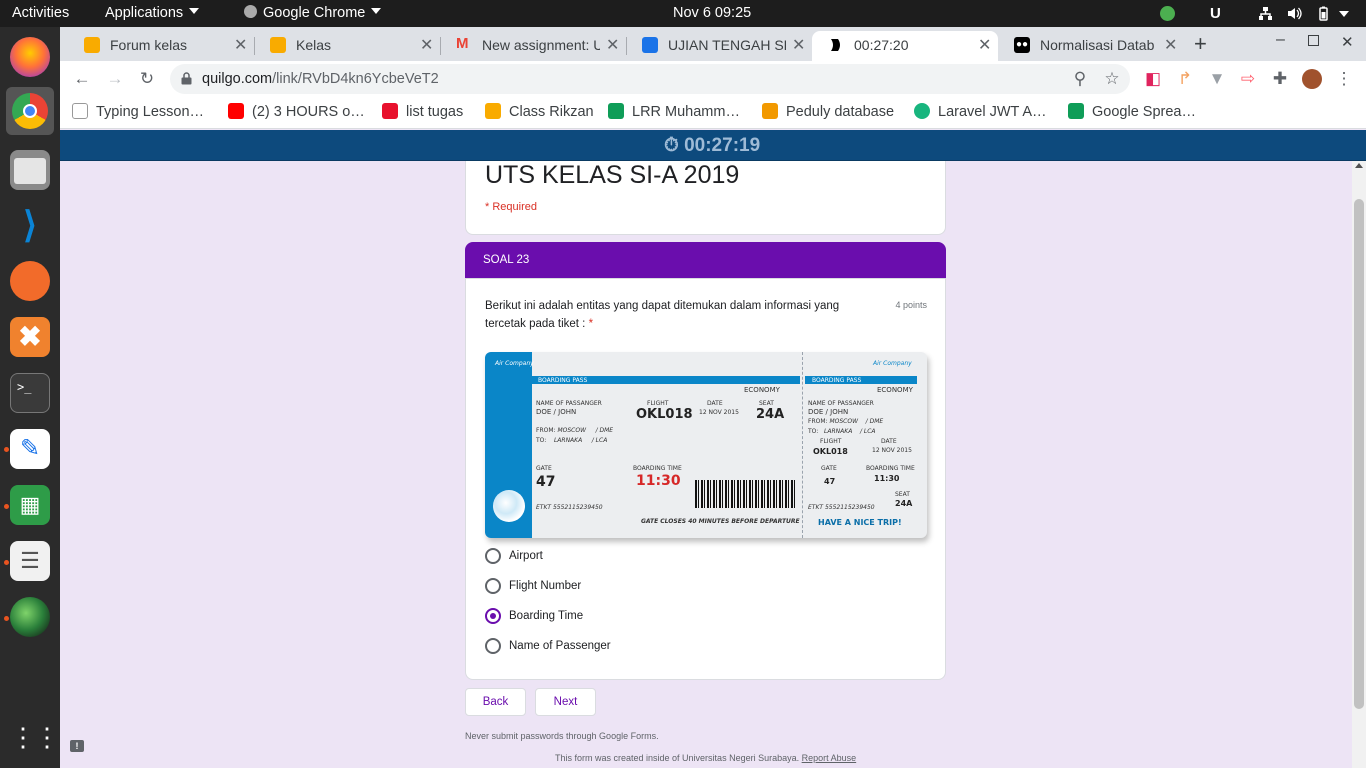  What do you see at coordinates (82, 79) in the screenshot?
I see `back-arrow-icon: ←` at bounding box center [82, 79].